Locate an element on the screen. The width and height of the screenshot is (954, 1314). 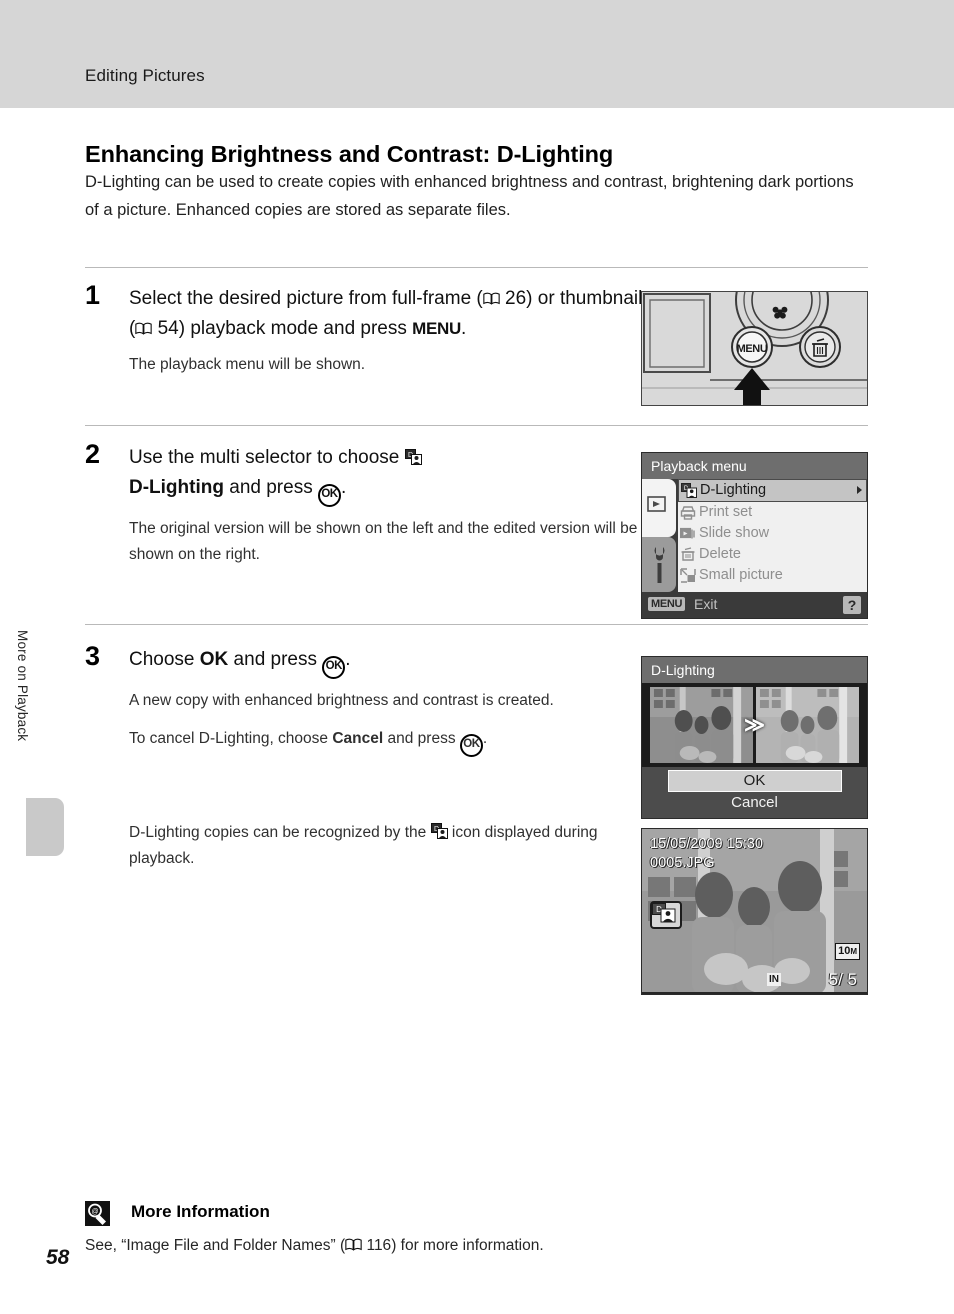
d-lighting-screen-title: D-Lighting is located at coordinates (754, 670).